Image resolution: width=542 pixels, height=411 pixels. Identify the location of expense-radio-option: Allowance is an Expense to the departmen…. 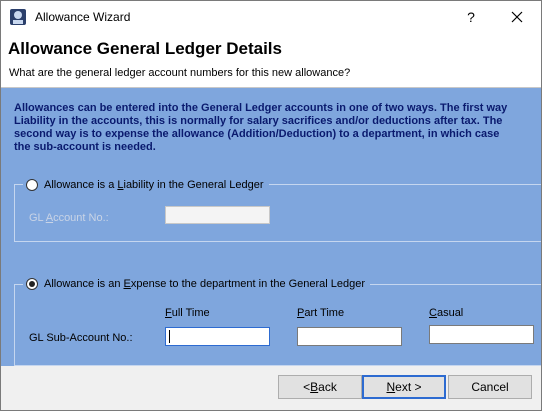
(197, 284).